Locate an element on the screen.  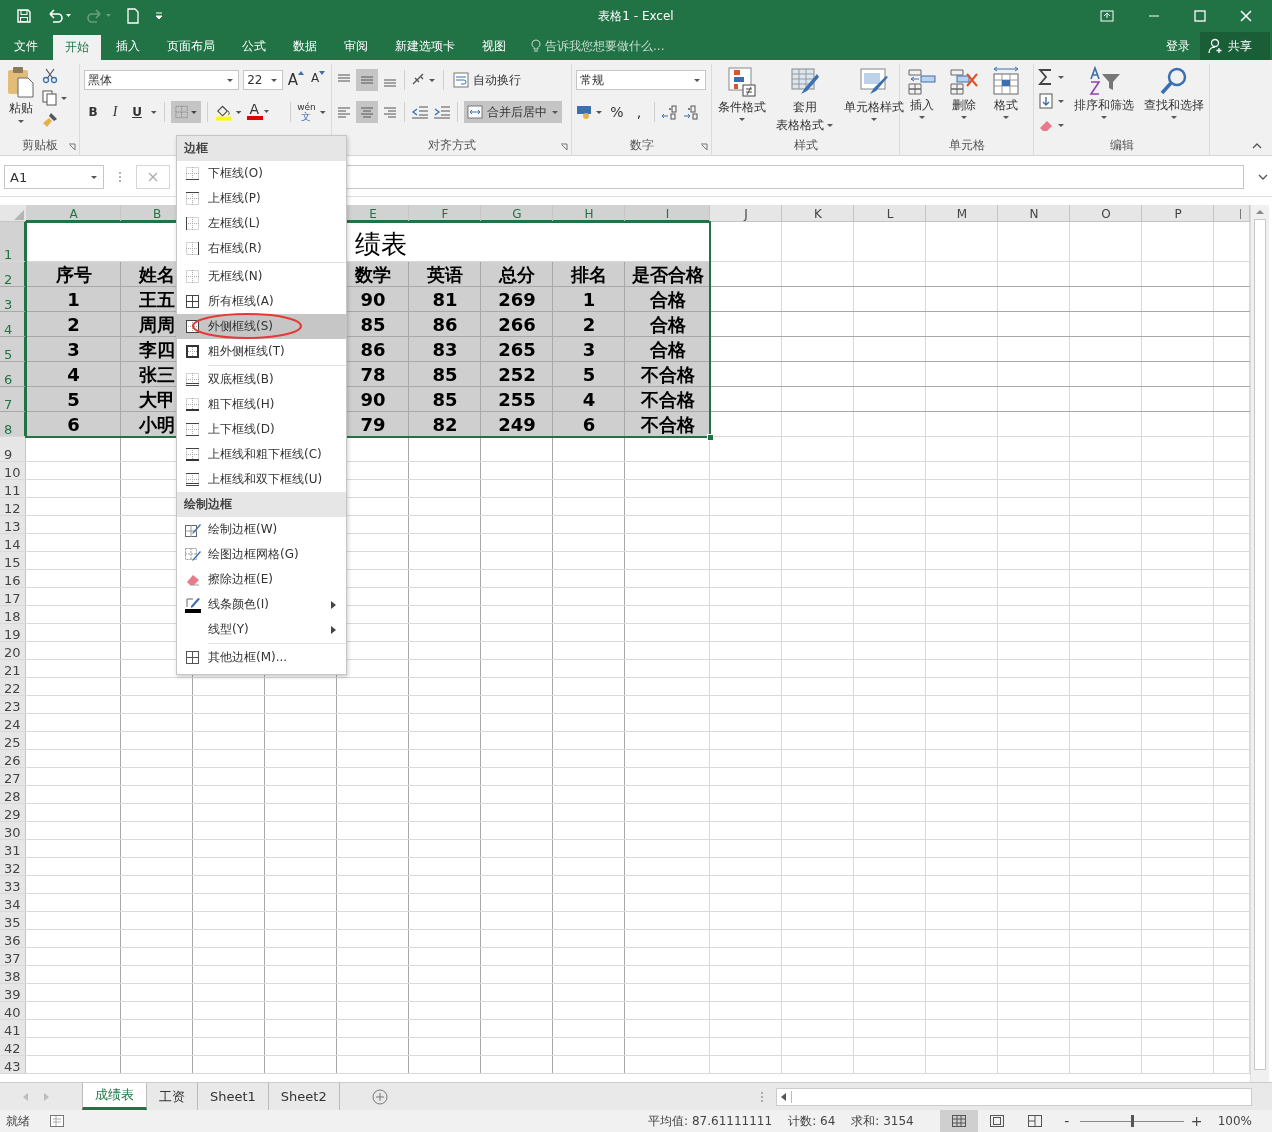
row-number: 26 is located at coordinates (12, 760).